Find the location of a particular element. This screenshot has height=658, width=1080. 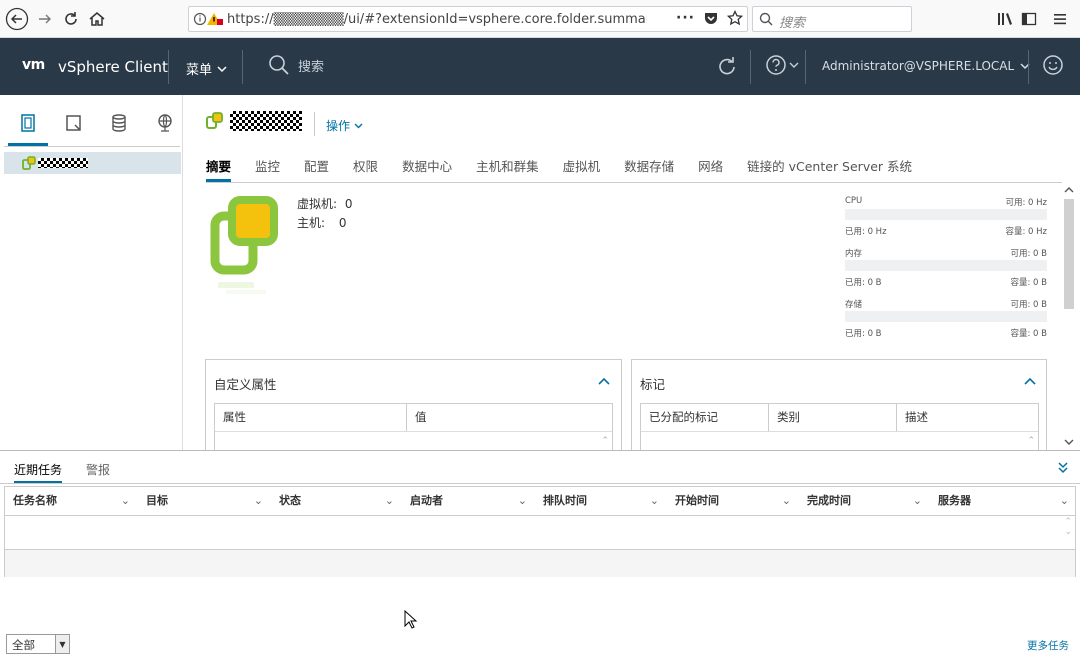

main-scrollbar is located at coordinates (1069, 316).